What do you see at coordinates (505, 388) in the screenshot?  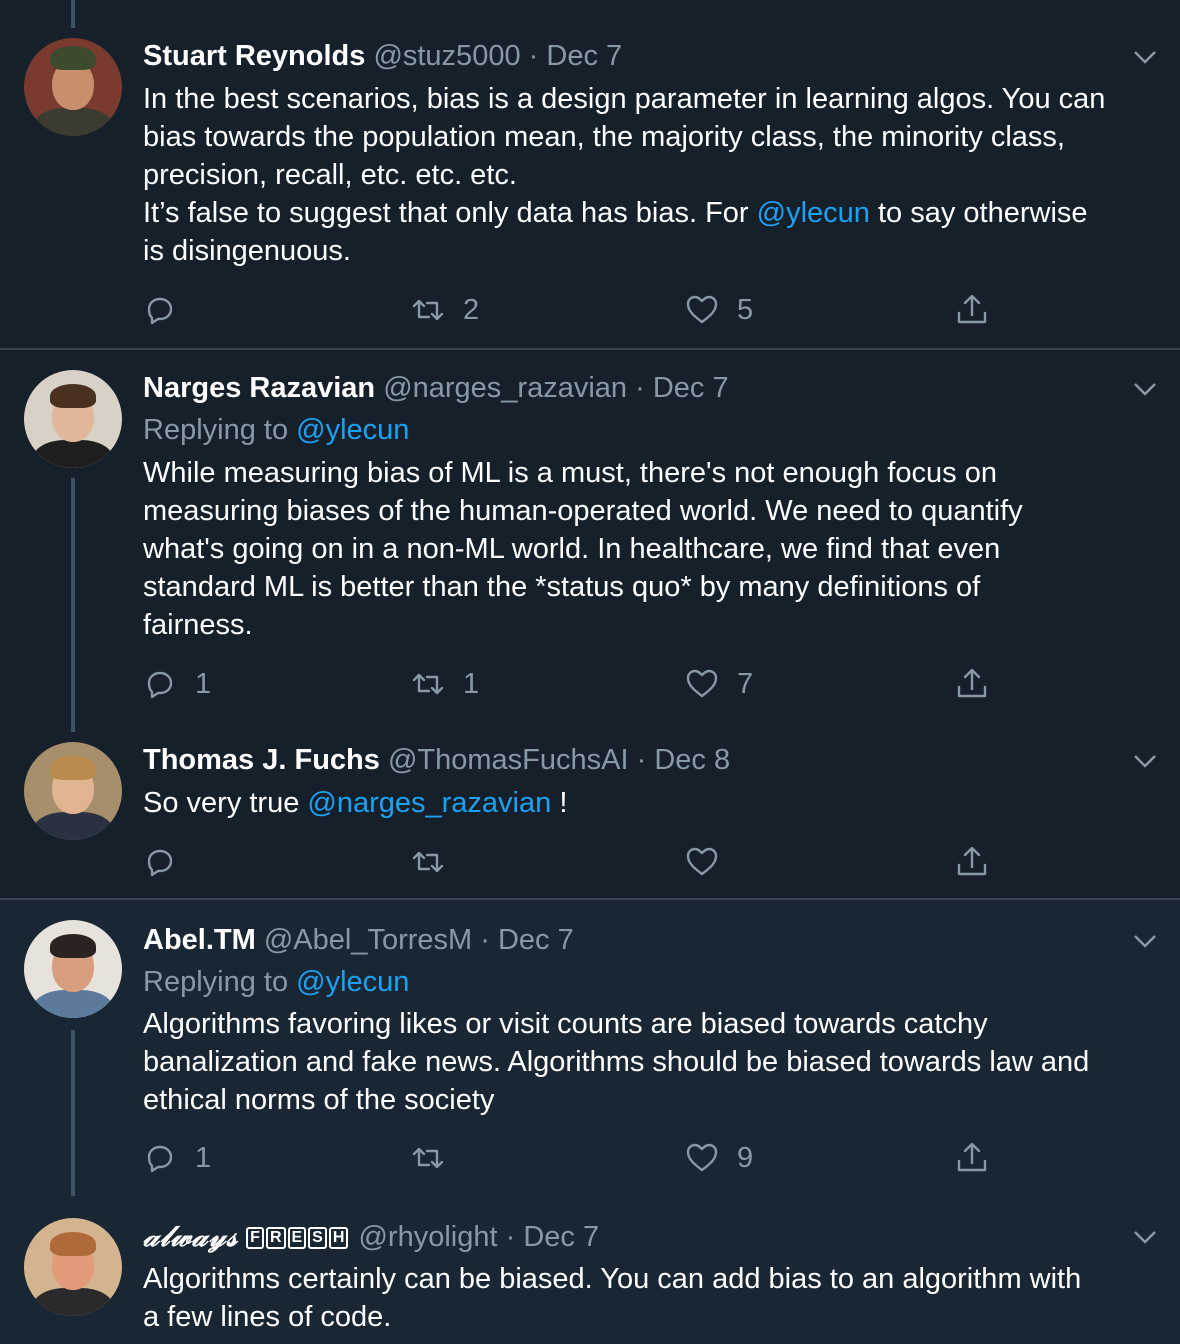 I see `user-handle: @narges_razavian` at bounding box center [505, 388].